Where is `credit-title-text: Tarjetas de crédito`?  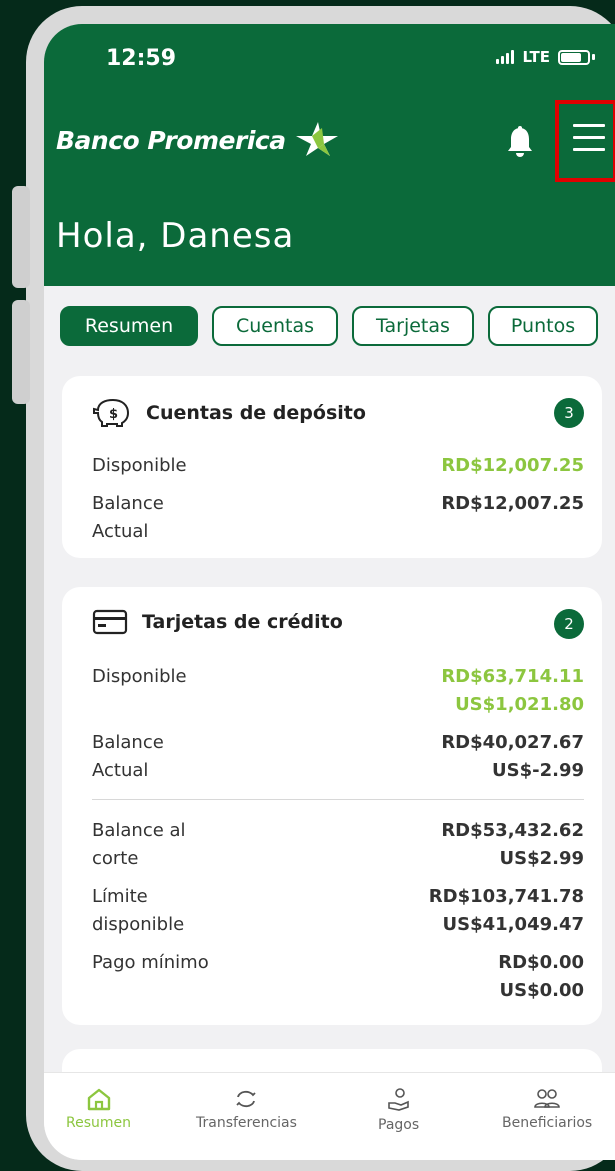
credit-title-text: Tarjetas de crédito is located at coordinates (242, 622).